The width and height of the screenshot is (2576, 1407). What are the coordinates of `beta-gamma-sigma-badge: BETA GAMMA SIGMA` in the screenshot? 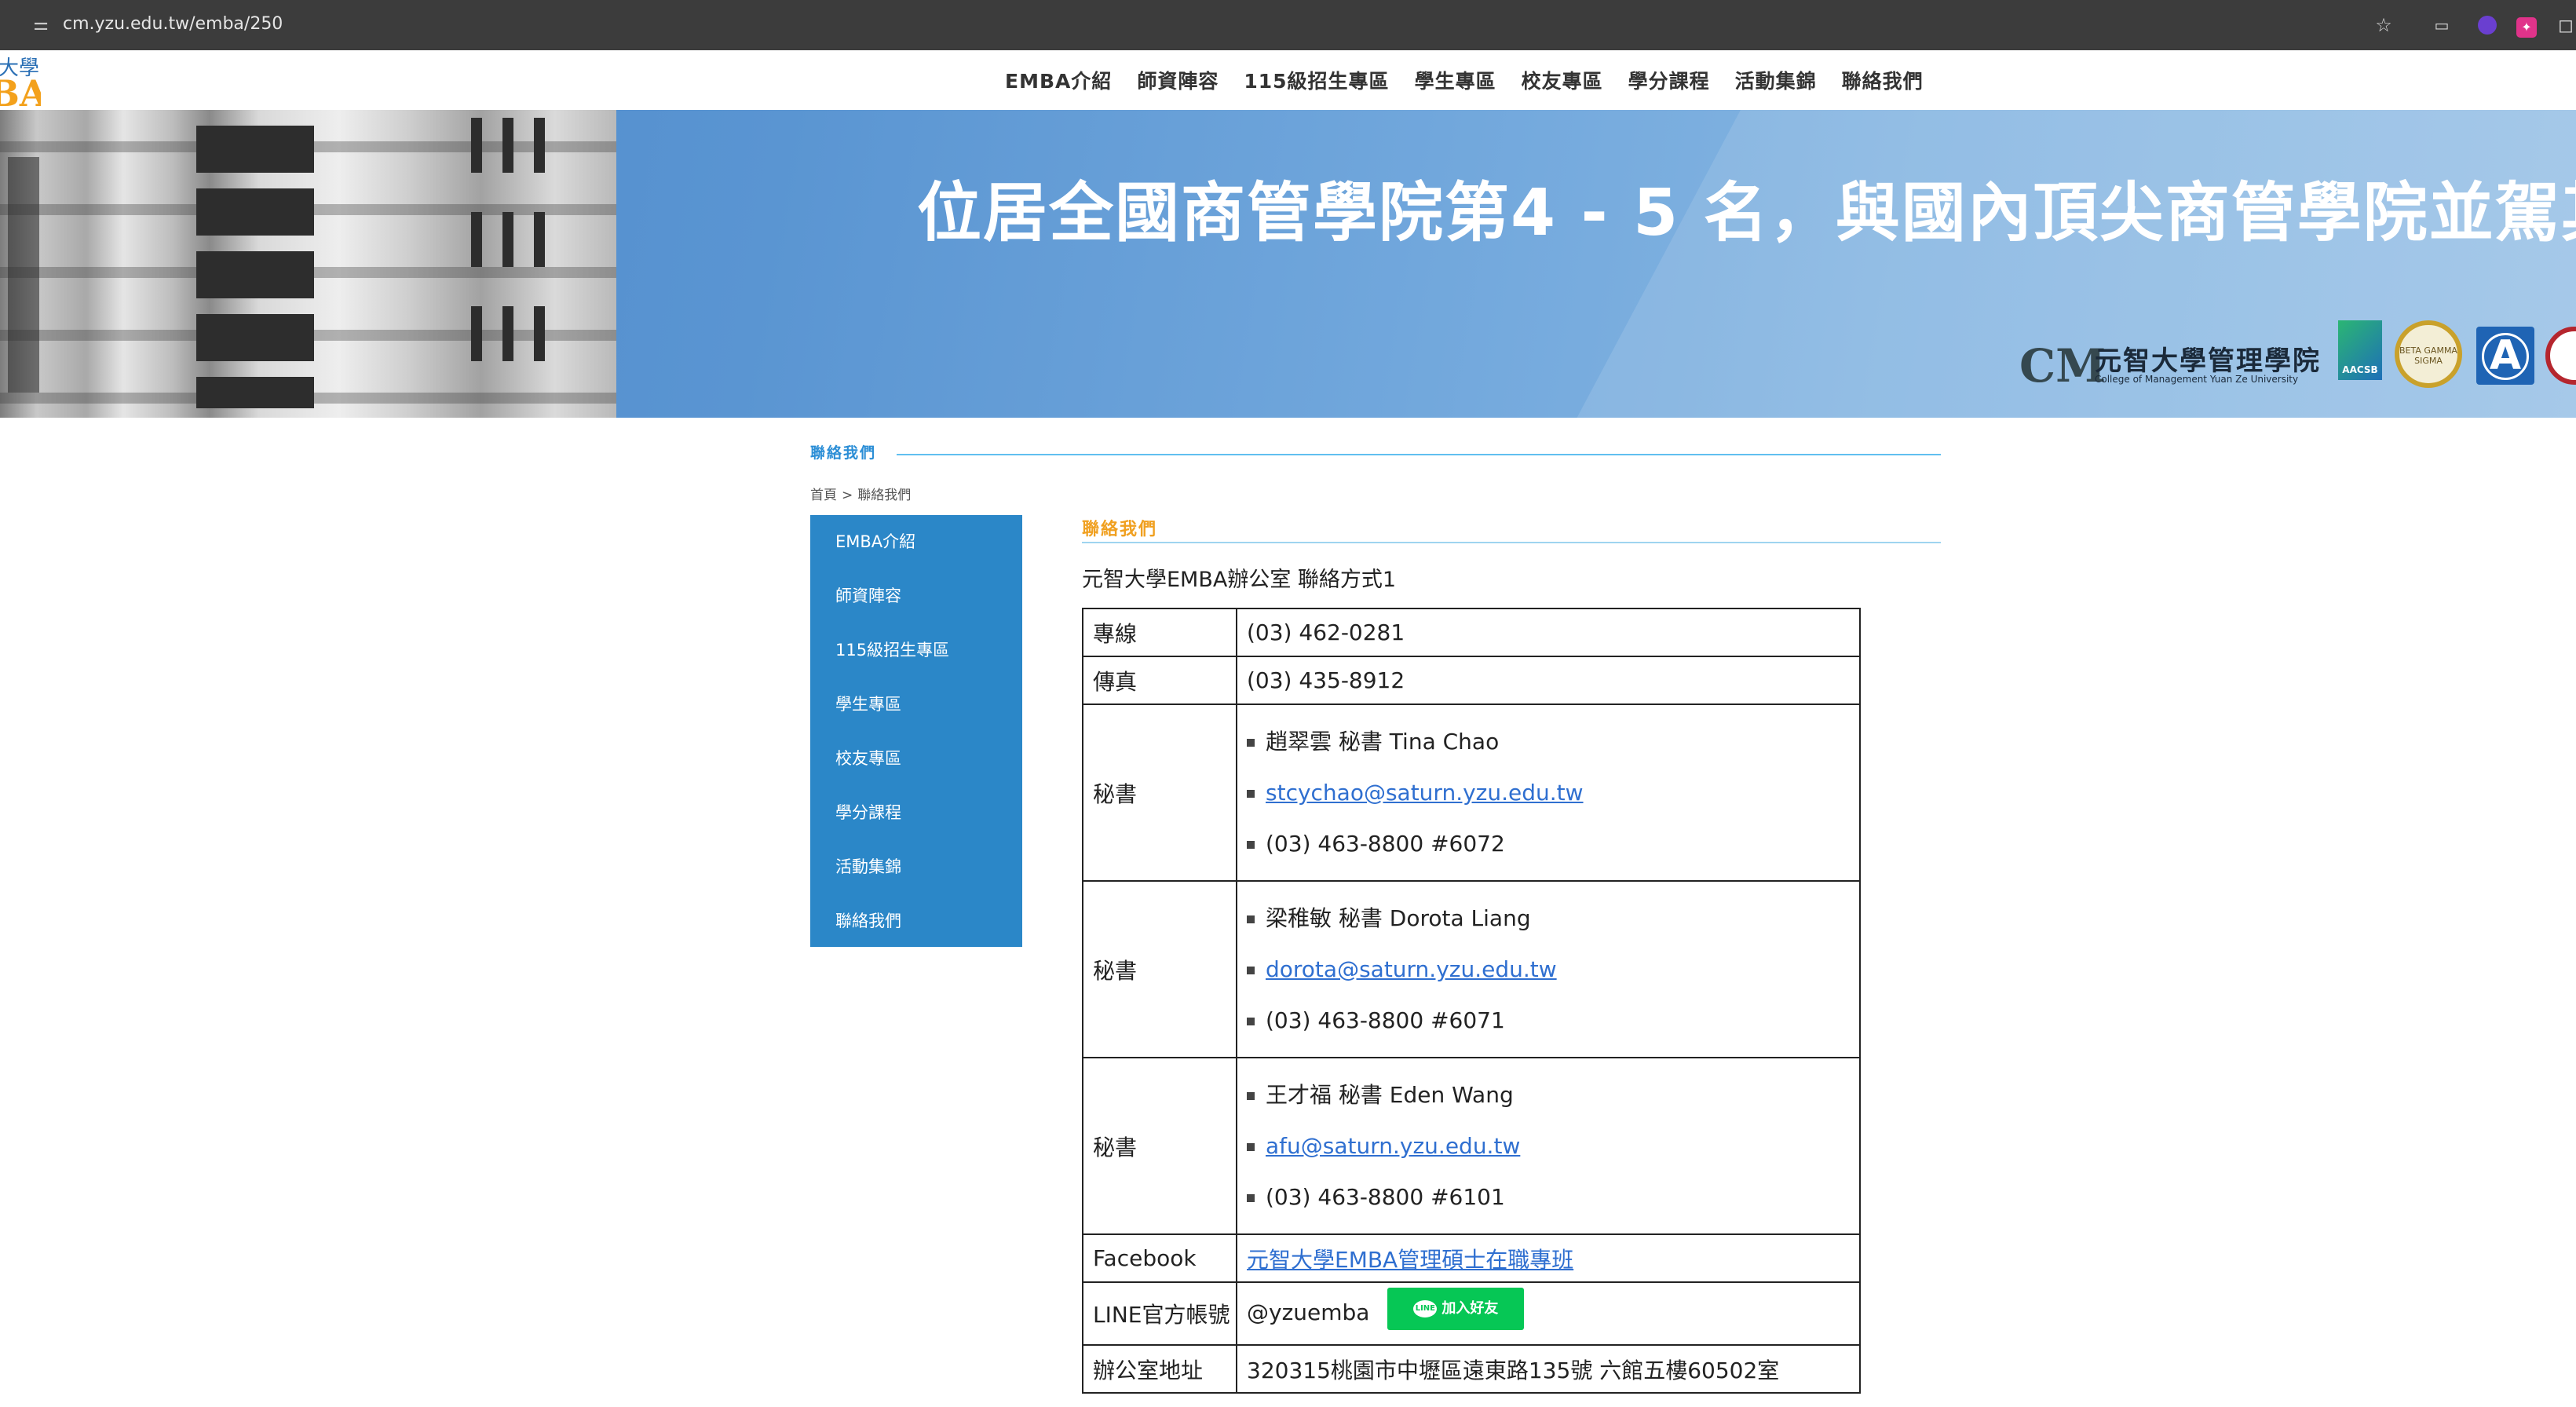 It's located at (2428, 354).